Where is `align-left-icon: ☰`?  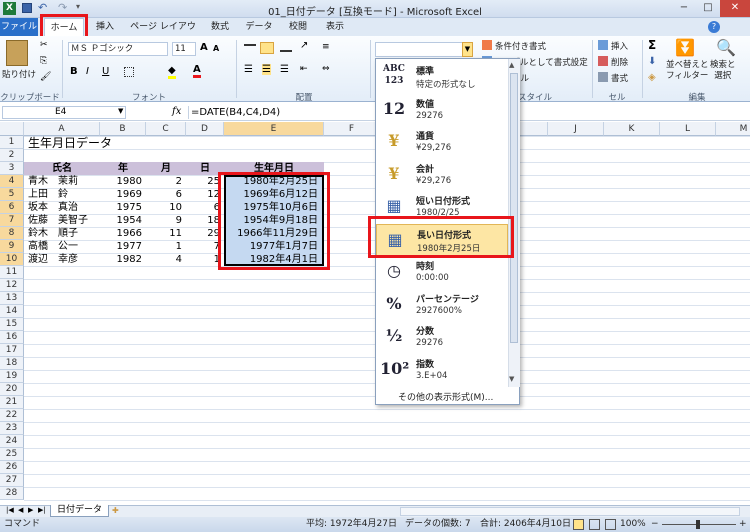 align-left-icon: ☰ is located at coordinates (248, 69).